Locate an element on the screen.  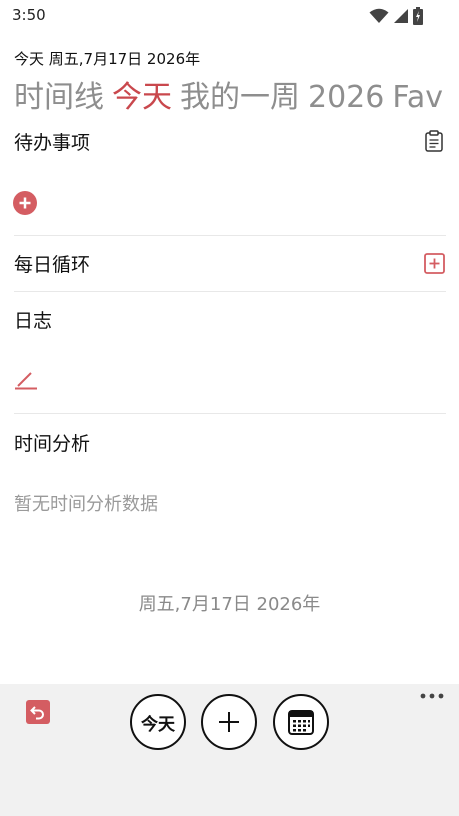
journal-title: 日志 is located at coordinates (33, 321).